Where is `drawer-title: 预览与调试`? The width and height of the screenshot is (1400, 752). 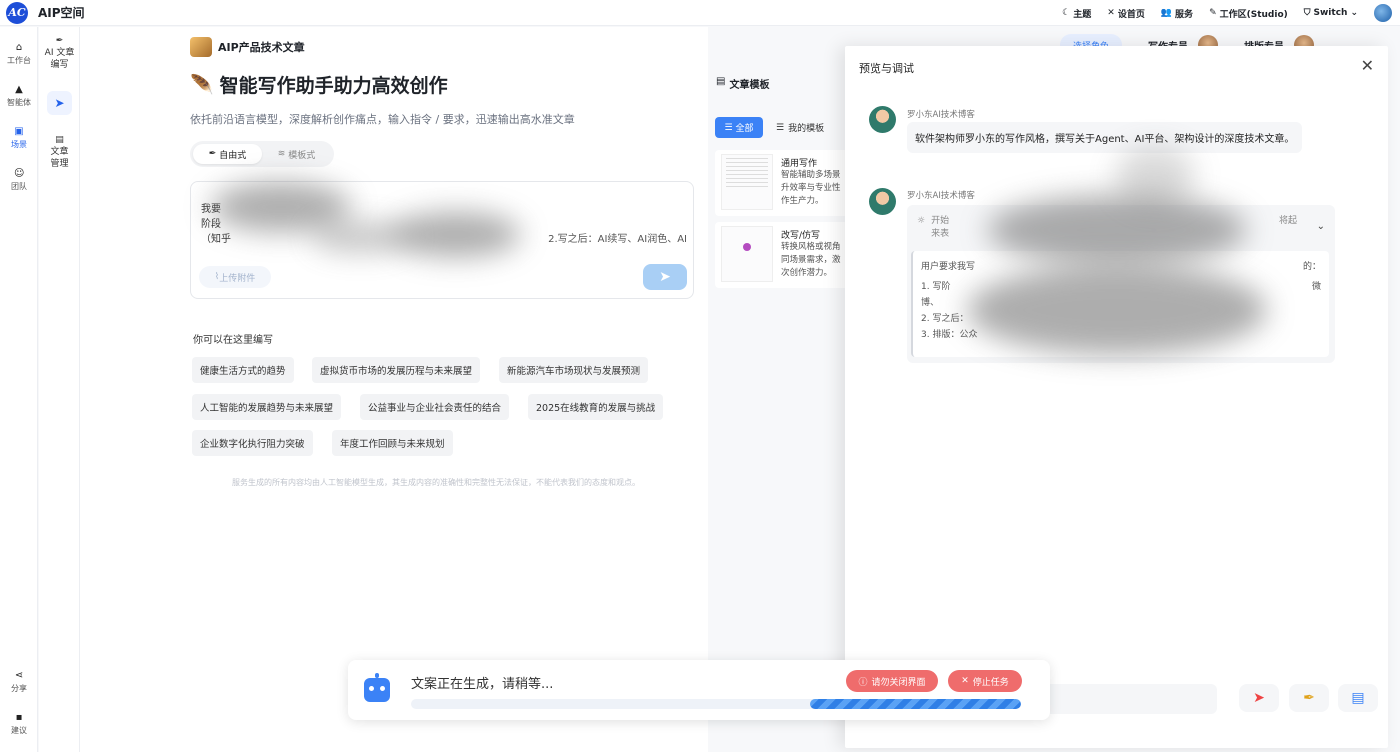 drawer-title: 预览与调试 is located at coordinates (886, 68).